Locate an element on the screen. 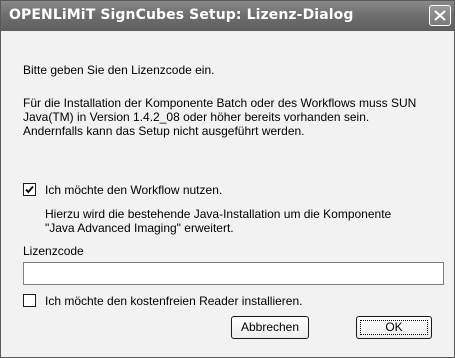  checkmark-icon is located at coordinates (29, 189).